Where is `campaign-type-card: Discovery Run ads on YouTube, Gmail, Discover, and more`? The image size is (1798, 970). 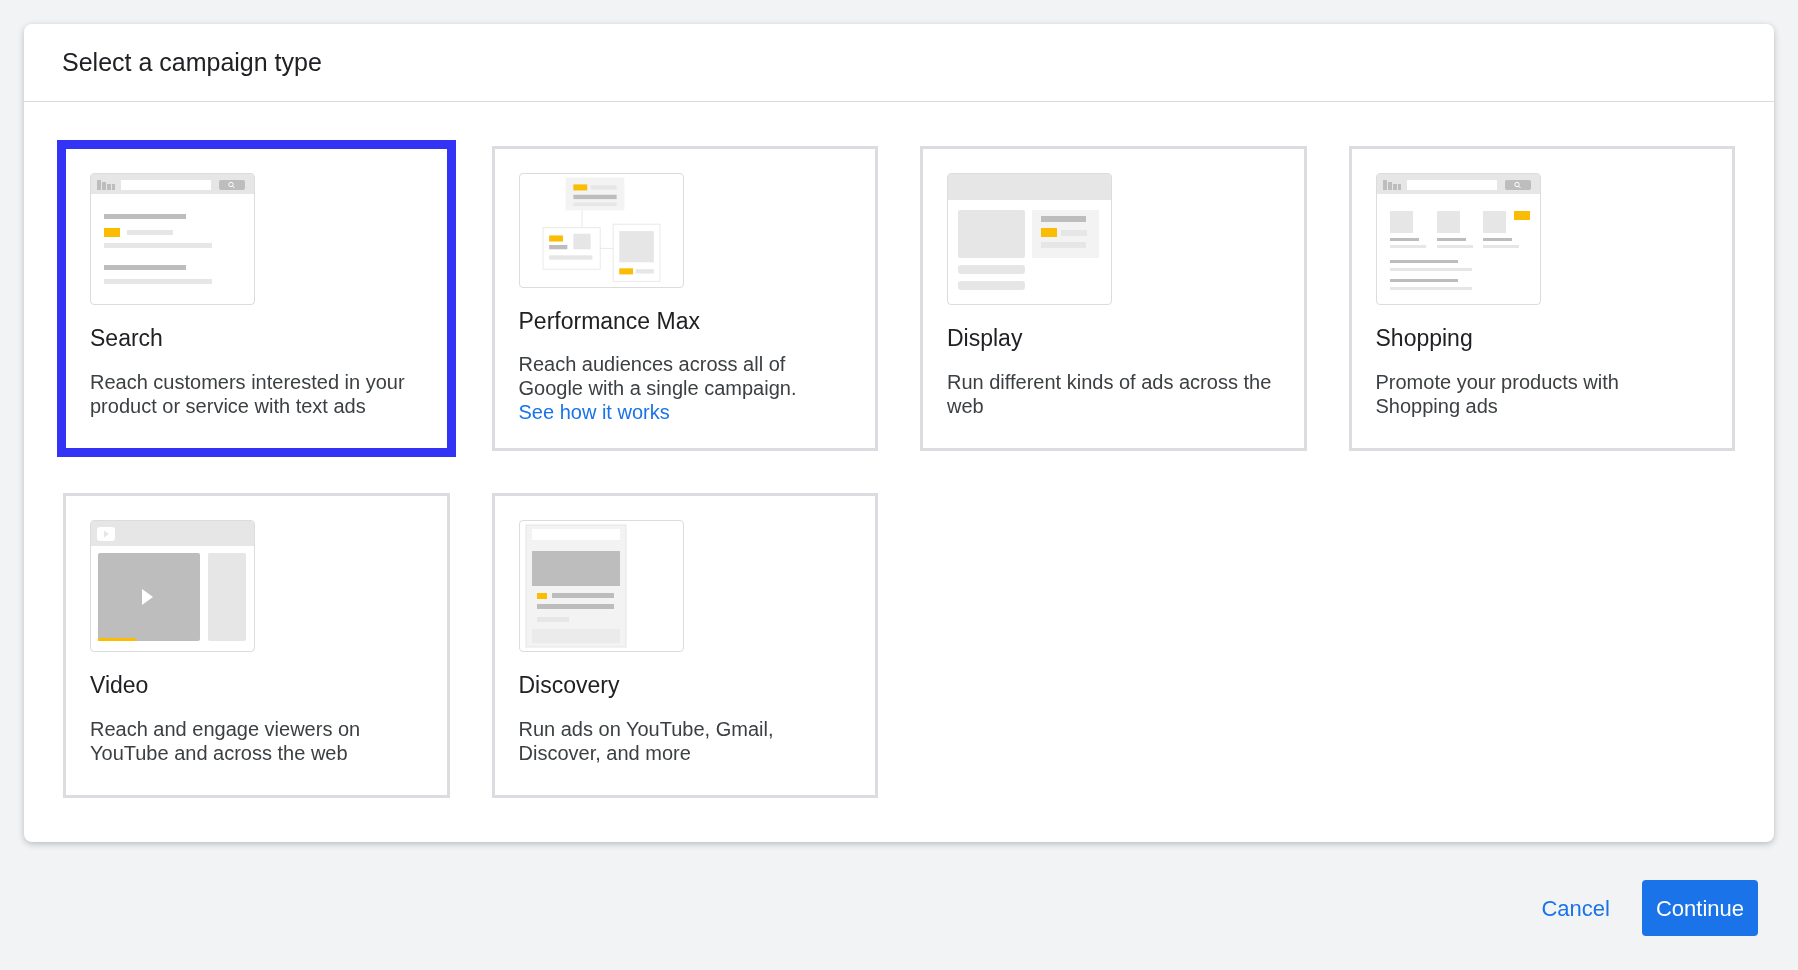 campaign-type-card: Discovery Run ads on YouTube, Gmail, Discover, and more is located at coordinates (684, 645).